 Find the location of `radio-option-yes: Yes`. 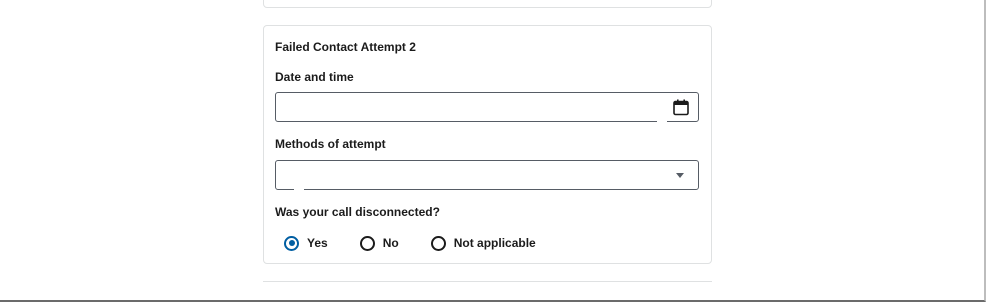

radio-option-yes: Yes is located at coordinates (306, 243).